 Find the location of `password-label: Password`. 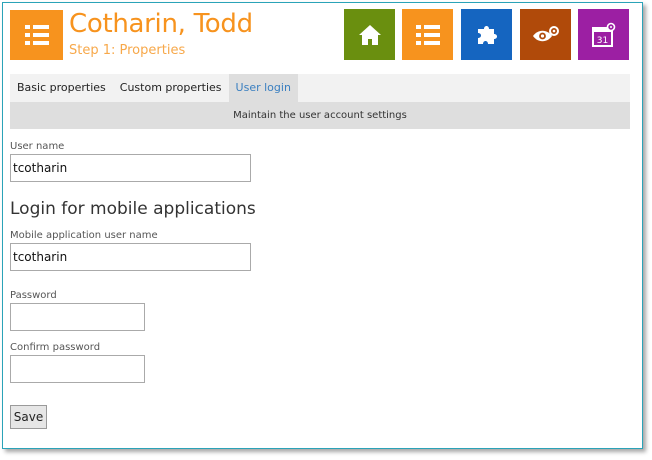

password-label: Password is located at coordinates (33, 295).